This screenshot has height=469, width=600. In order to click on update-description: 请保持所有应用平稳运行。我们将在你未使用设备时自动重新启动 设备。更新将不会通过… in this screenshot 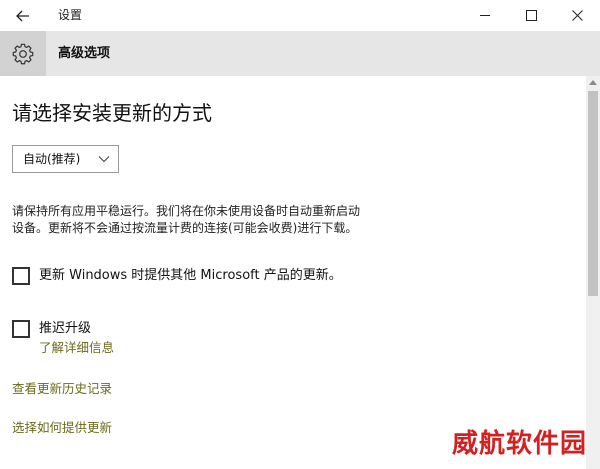, I will do `click(232, 220)`.